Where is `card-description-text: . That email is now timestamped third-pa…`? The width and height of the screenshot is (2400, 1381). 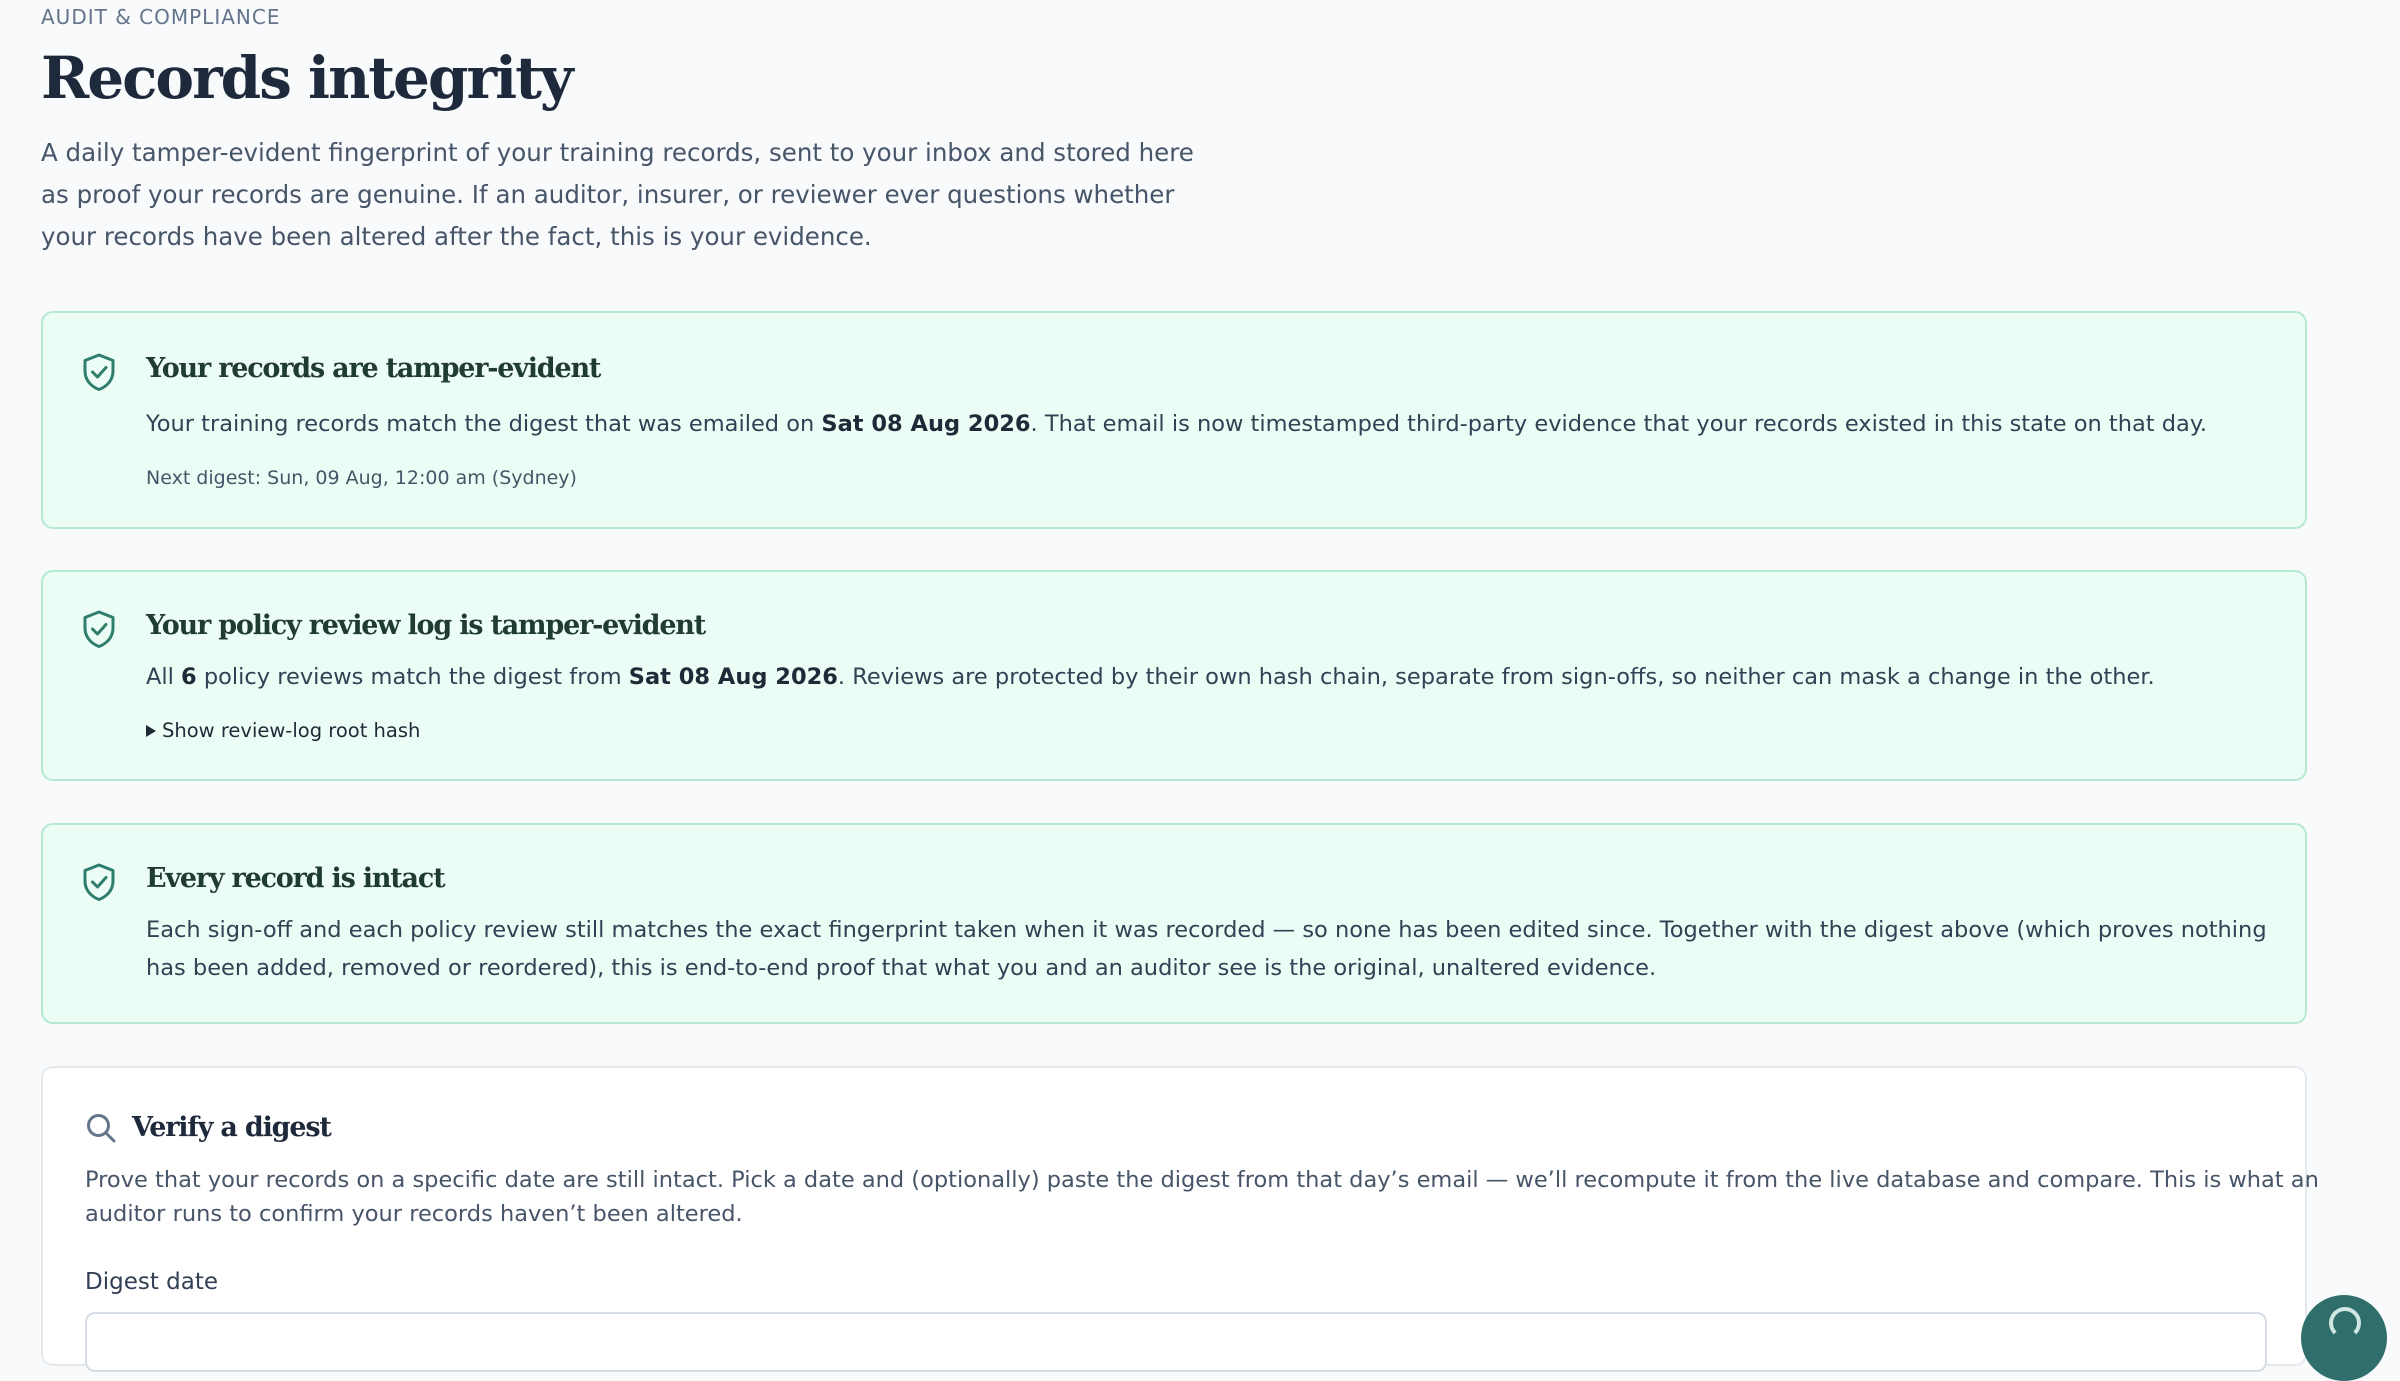 card-description-text: . That email is now timestamped third-pa… is located at coordinates (1619, 424).